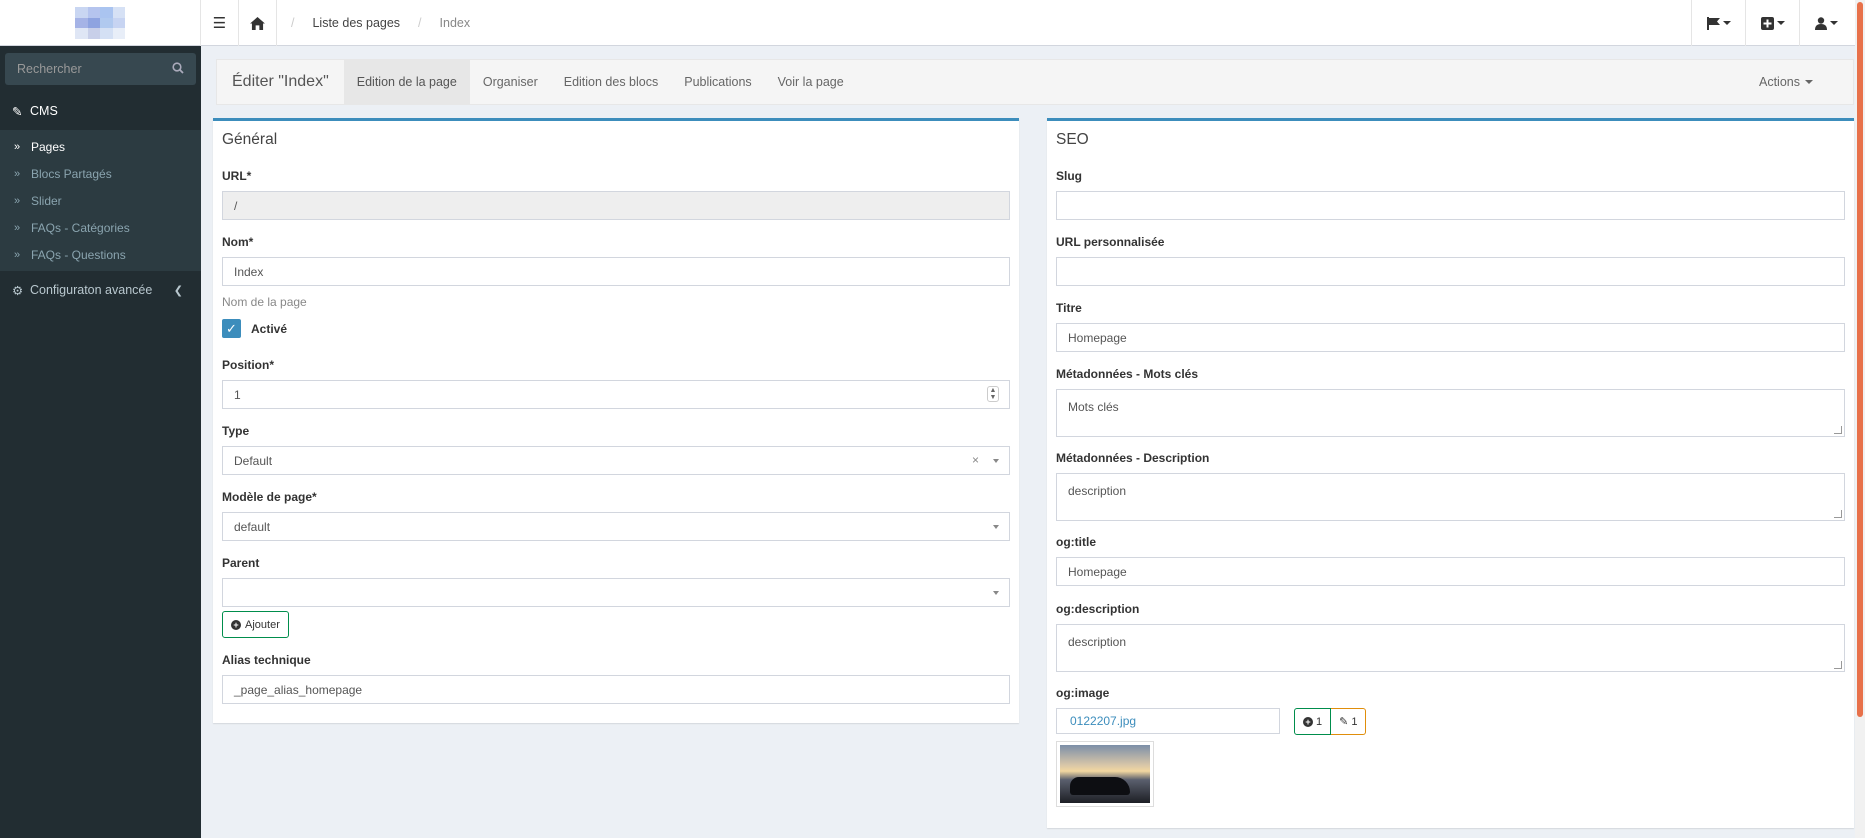  What do you see at coordinates (264, 302) in the screenshot?
I see `name-help-text: Nom de la page` at bounding box center [264, 302].